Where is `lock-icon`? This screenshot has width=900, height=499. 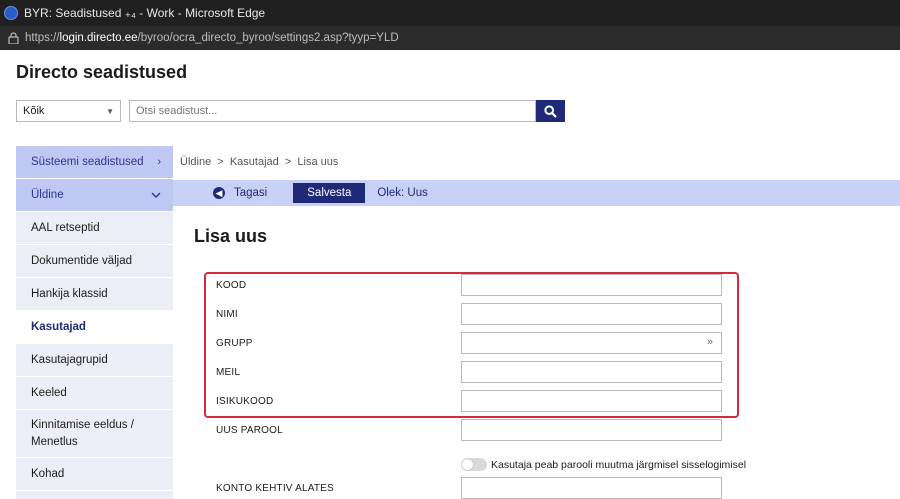
lock-icon is located at coordinates (13, 38).